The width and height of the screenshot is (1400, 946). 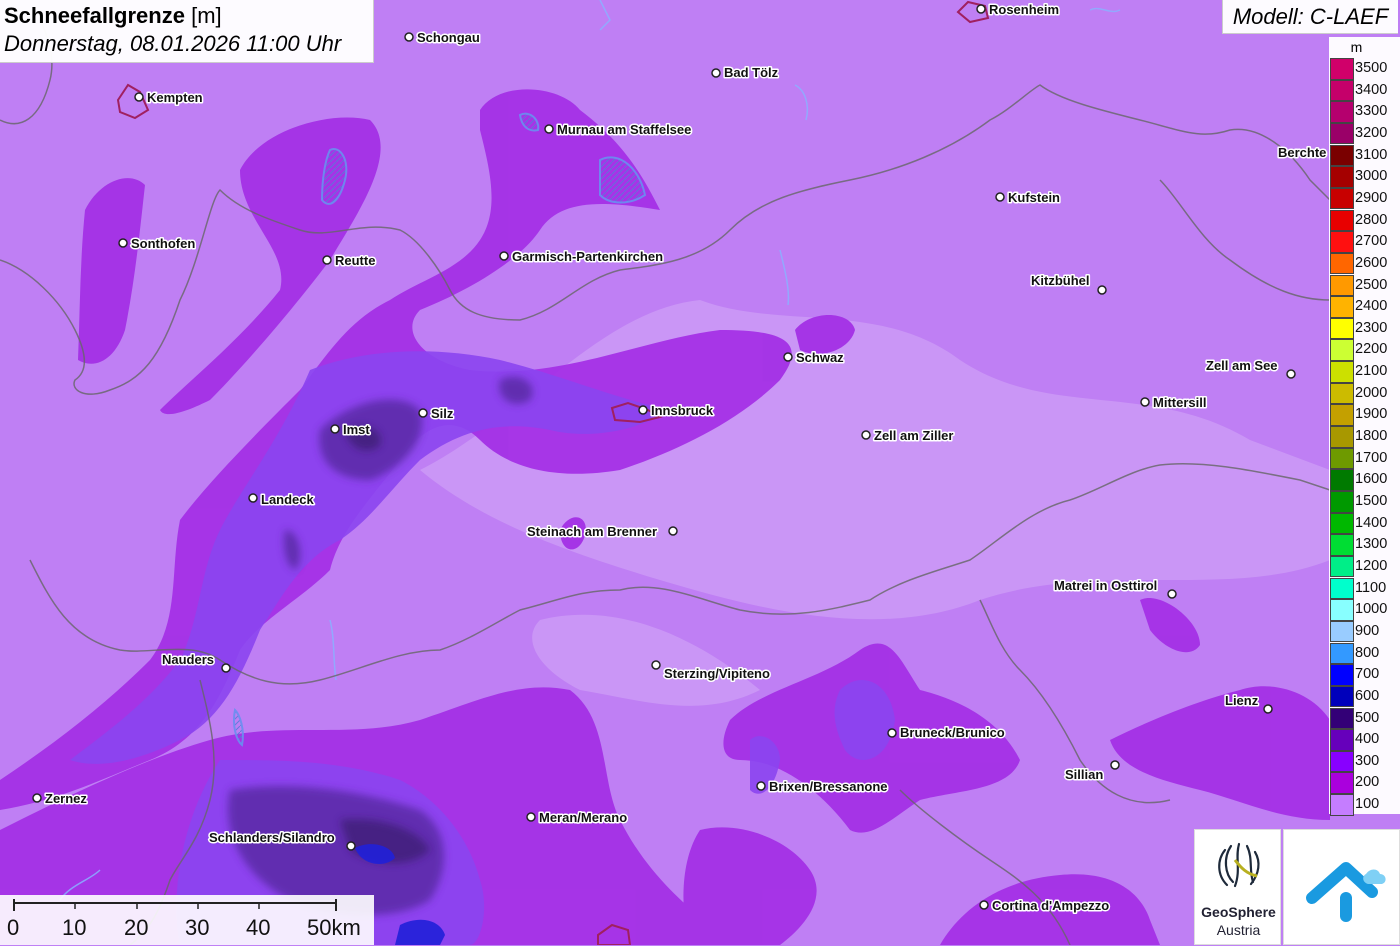 I want to click on svg-text: Brixen/Bressanone, so click(x=828, y=786).